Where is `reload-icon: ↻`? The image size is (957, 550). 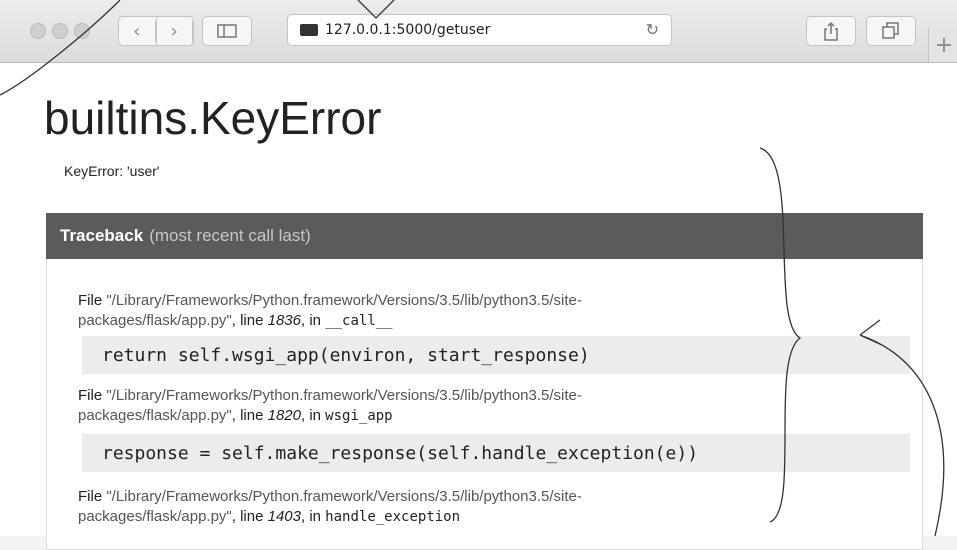
reload-icon: ↻ is located at coordinates (652, 29).